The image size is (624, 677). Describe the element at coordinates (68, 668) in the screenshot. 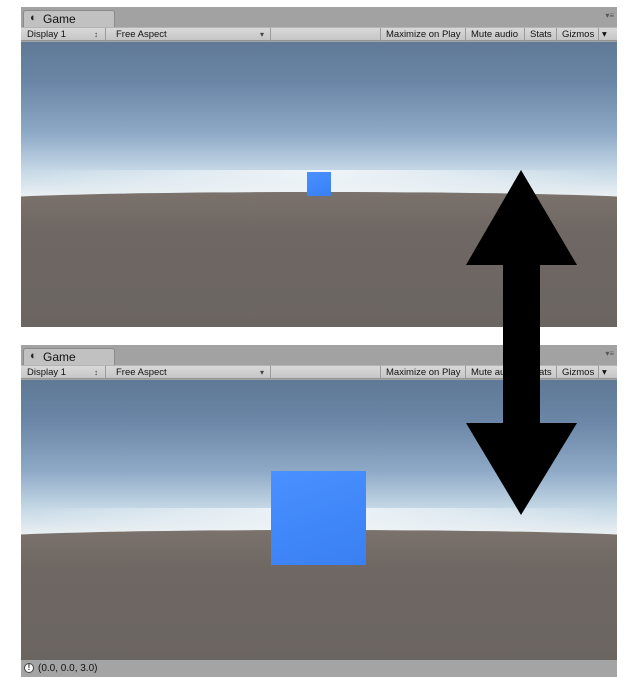

I see `status-text: (0.0, 0.0, 3.0)` at that location.